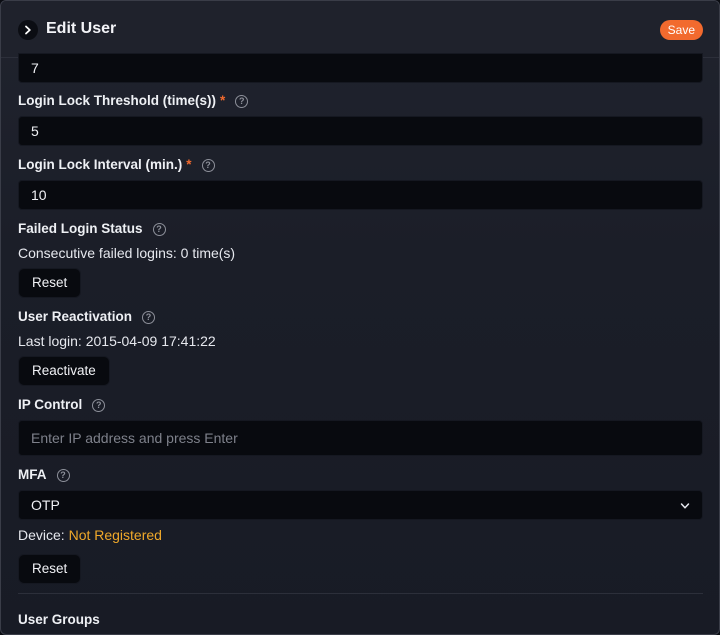  Describe the element at coordinates (64, 371) in the screenshot. I see `reactivate-button: Reactivate` at that location.